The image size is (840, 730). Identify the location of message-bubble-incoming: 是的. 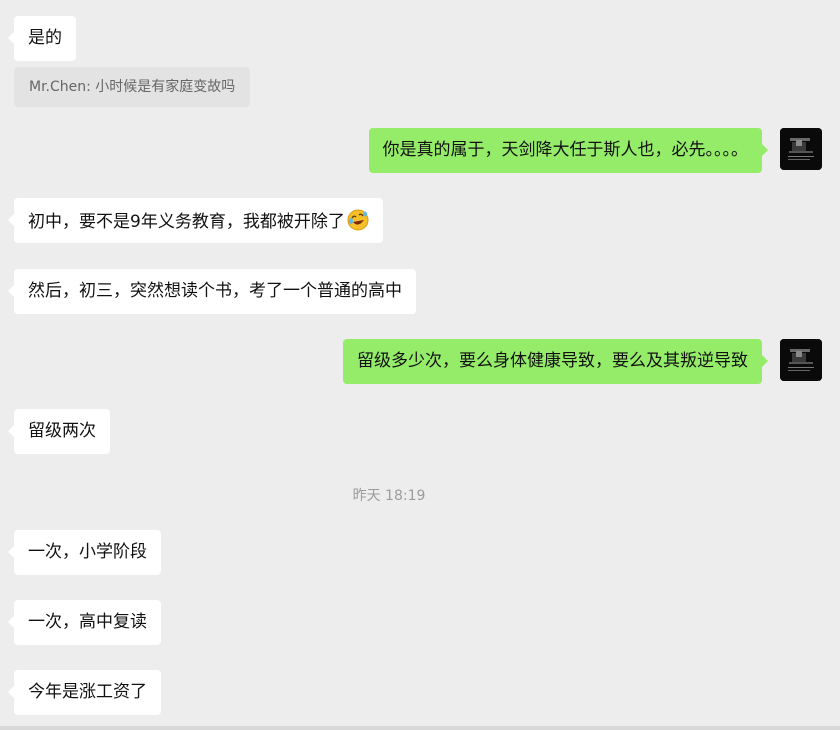
(42, 38).